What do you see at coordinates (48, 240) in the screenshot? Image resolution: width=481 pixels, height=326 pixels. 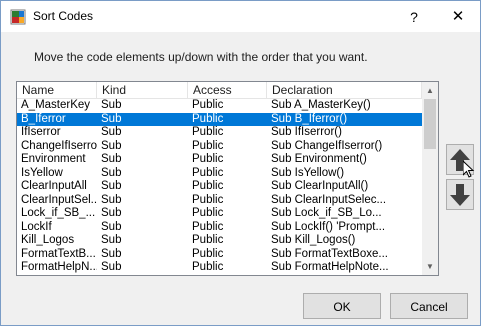 I see `table-cell: Kill_Logos` at bounding box center [48, 240].